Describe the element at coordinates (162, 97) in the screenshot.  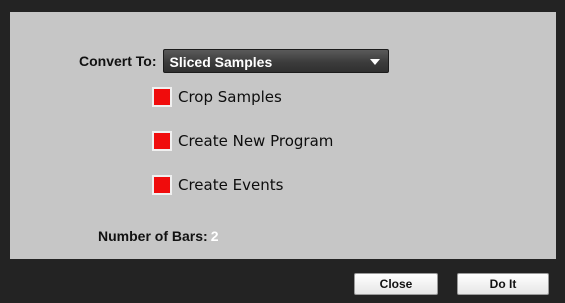
I see `crop-samples-checkbox` at that location.